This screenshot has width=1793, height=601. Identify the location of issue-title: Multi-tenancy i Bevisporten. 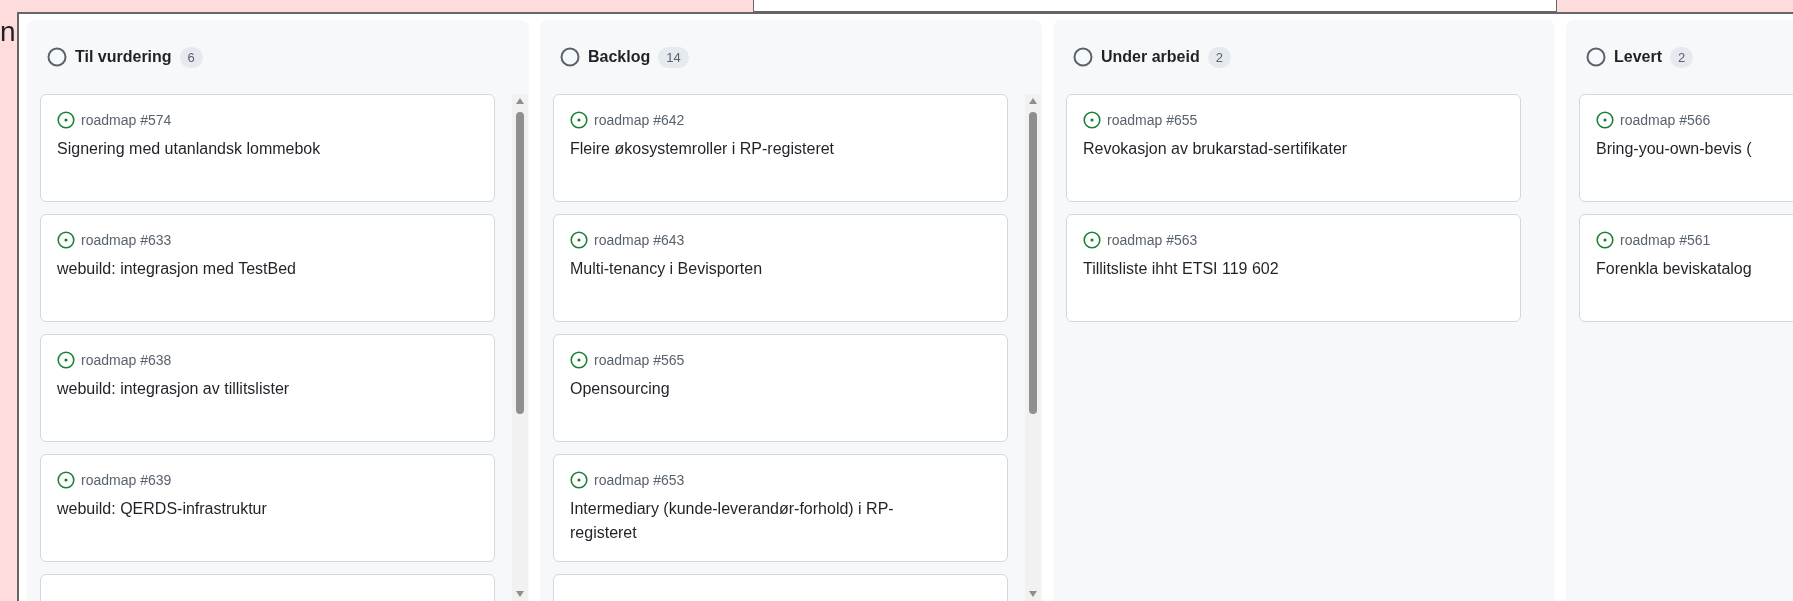
(667, 269).